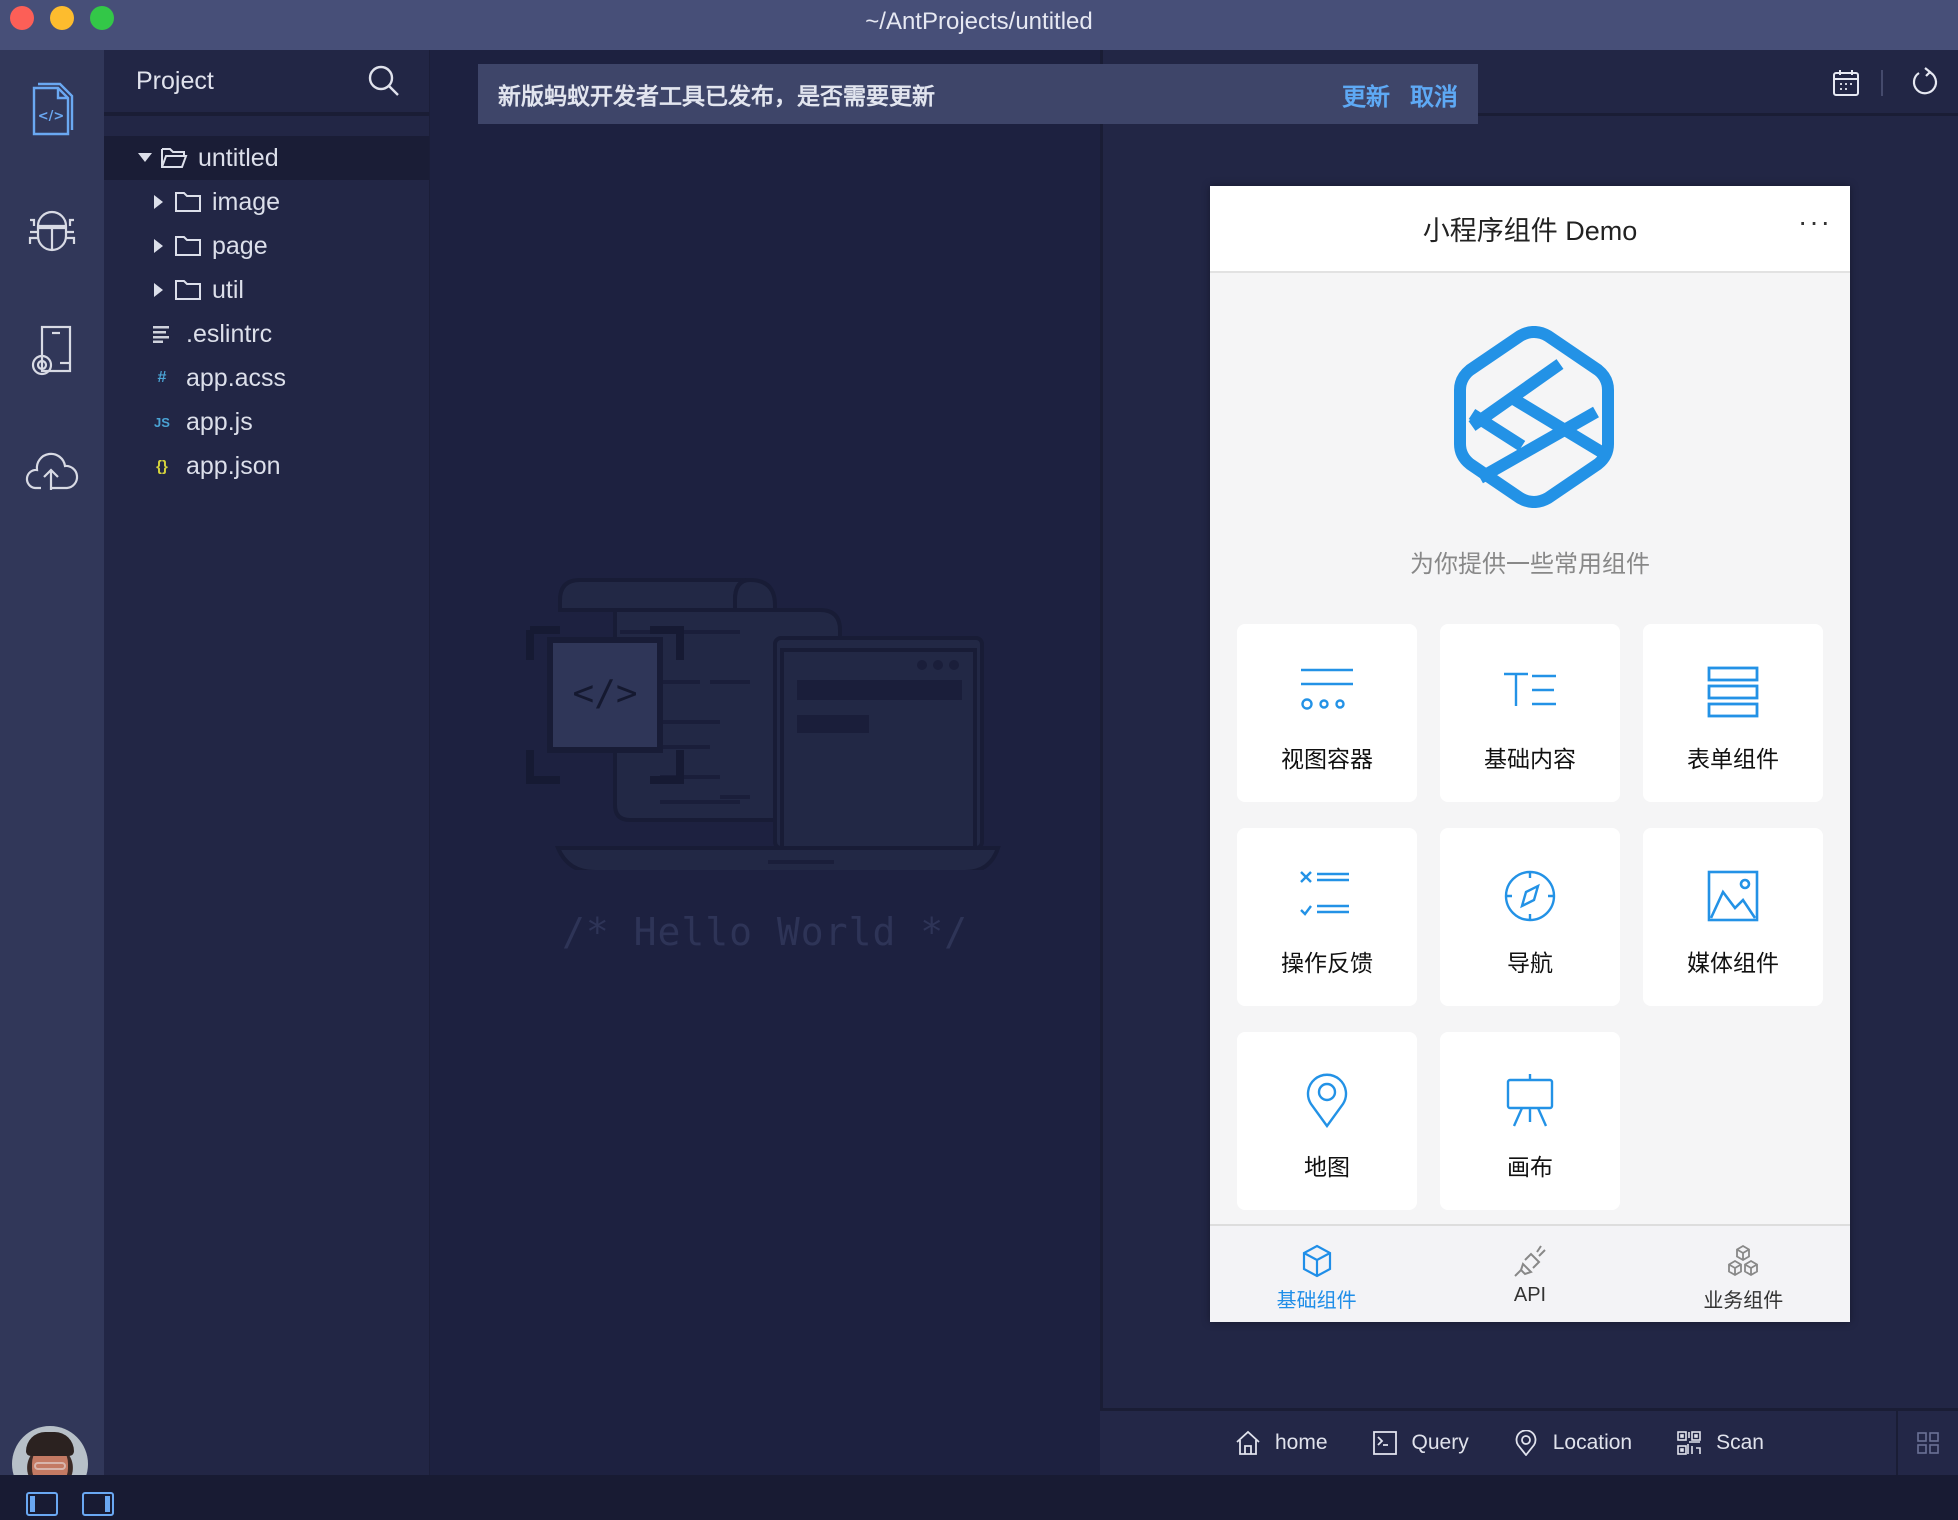 Image resolution: width=1958 pixels, height=1520 pixels. I want to click on card-view-container: 视图容器, so click(1327, 713).